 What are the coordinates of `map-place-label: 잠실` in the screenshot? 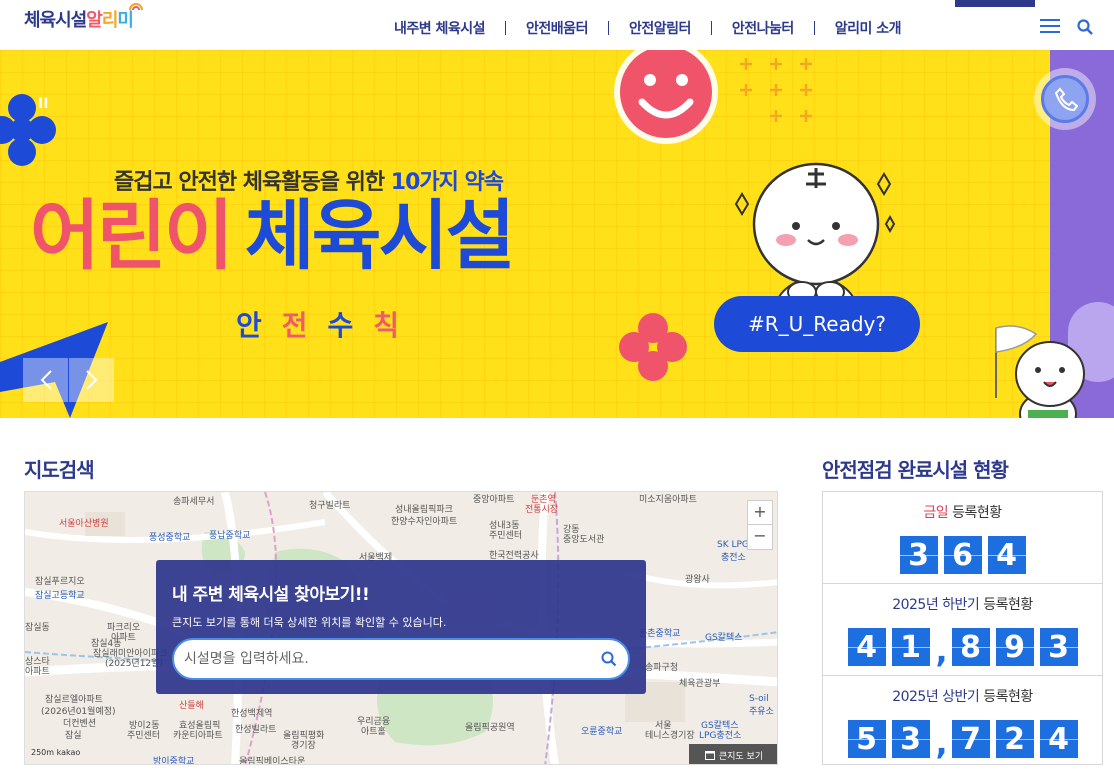 It's located at (73, 736).